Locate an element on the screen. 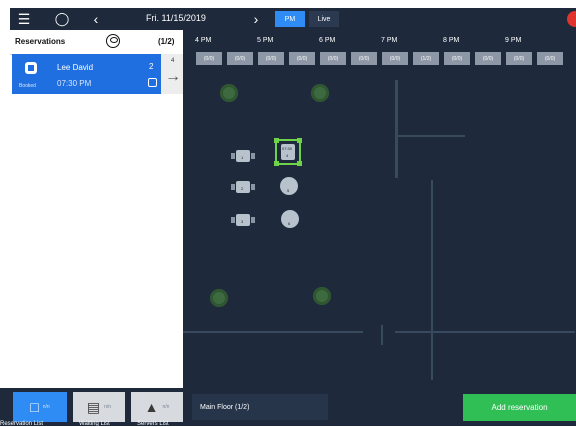 The width and height of the screenshot is (576, 427). table-number: 4 is located at coordinates (287, 155).